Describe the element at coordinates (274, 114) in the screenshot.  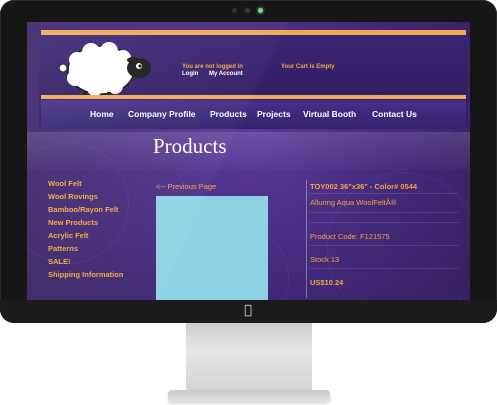
I see `nav-projects: Projects` at that location.